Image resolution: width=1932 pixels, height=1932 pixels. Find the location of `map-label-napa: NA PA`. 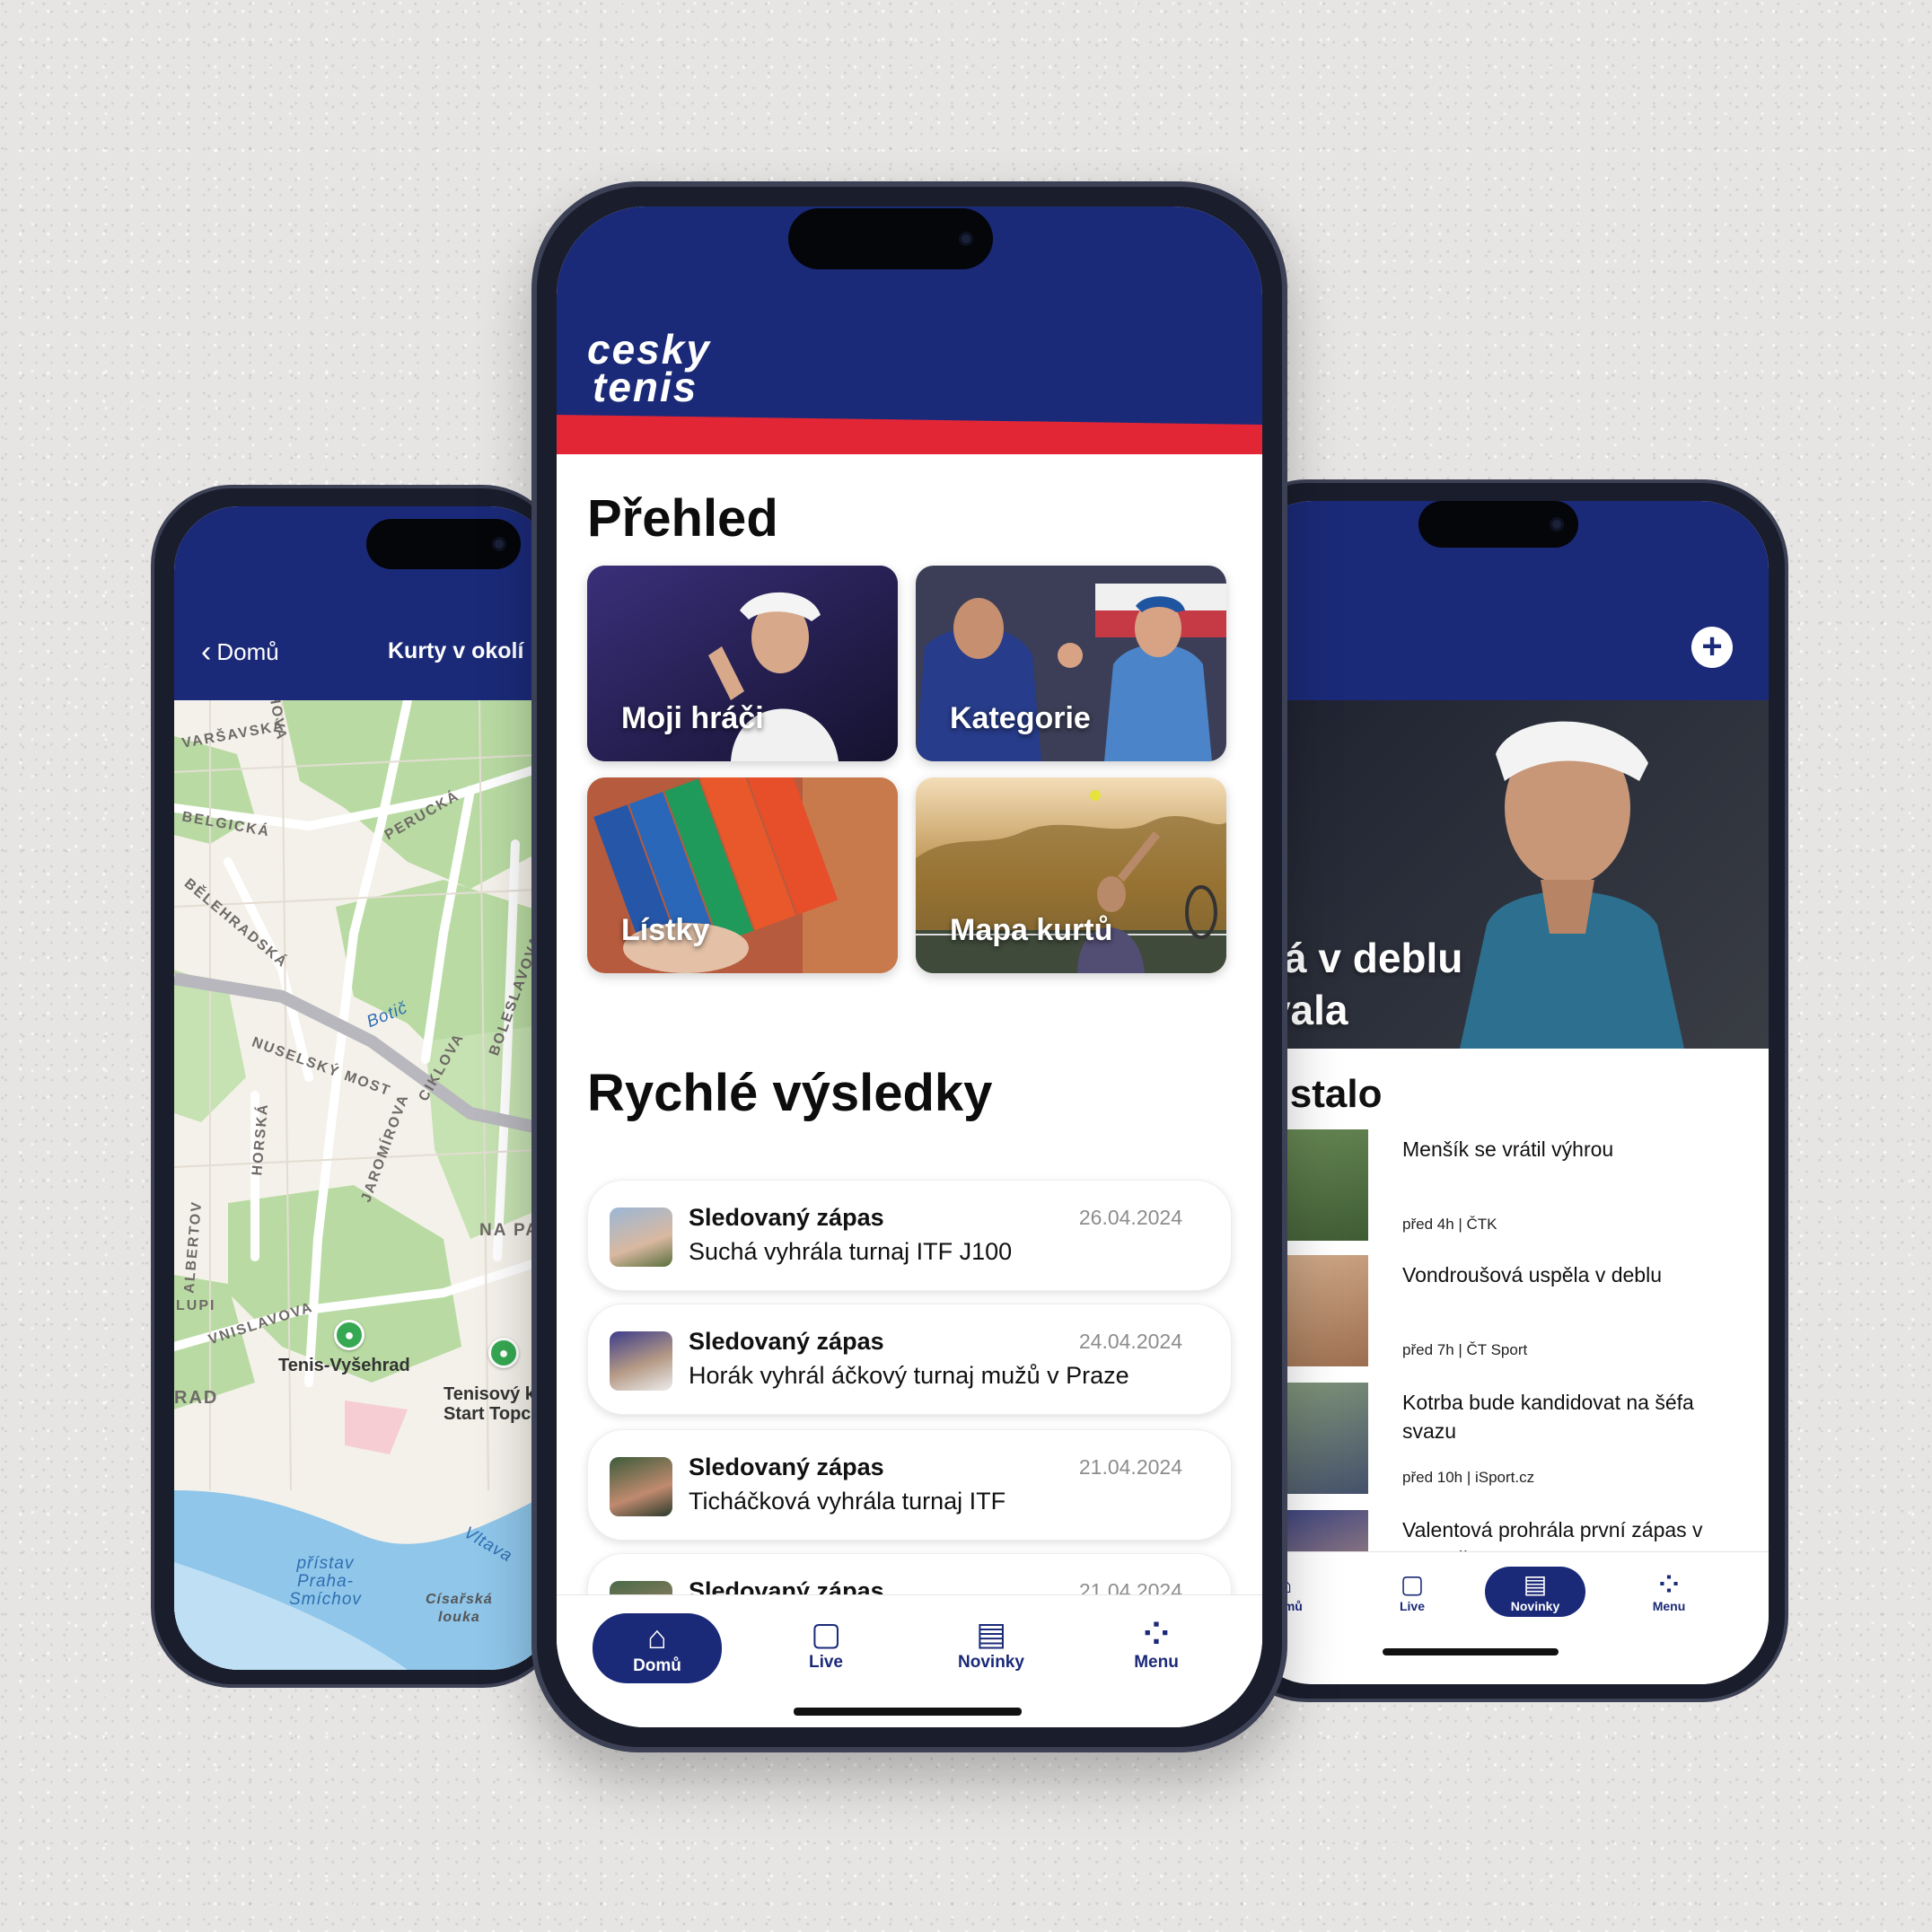

map-label-napa: NA PA is located at coordinates (509, 1230).